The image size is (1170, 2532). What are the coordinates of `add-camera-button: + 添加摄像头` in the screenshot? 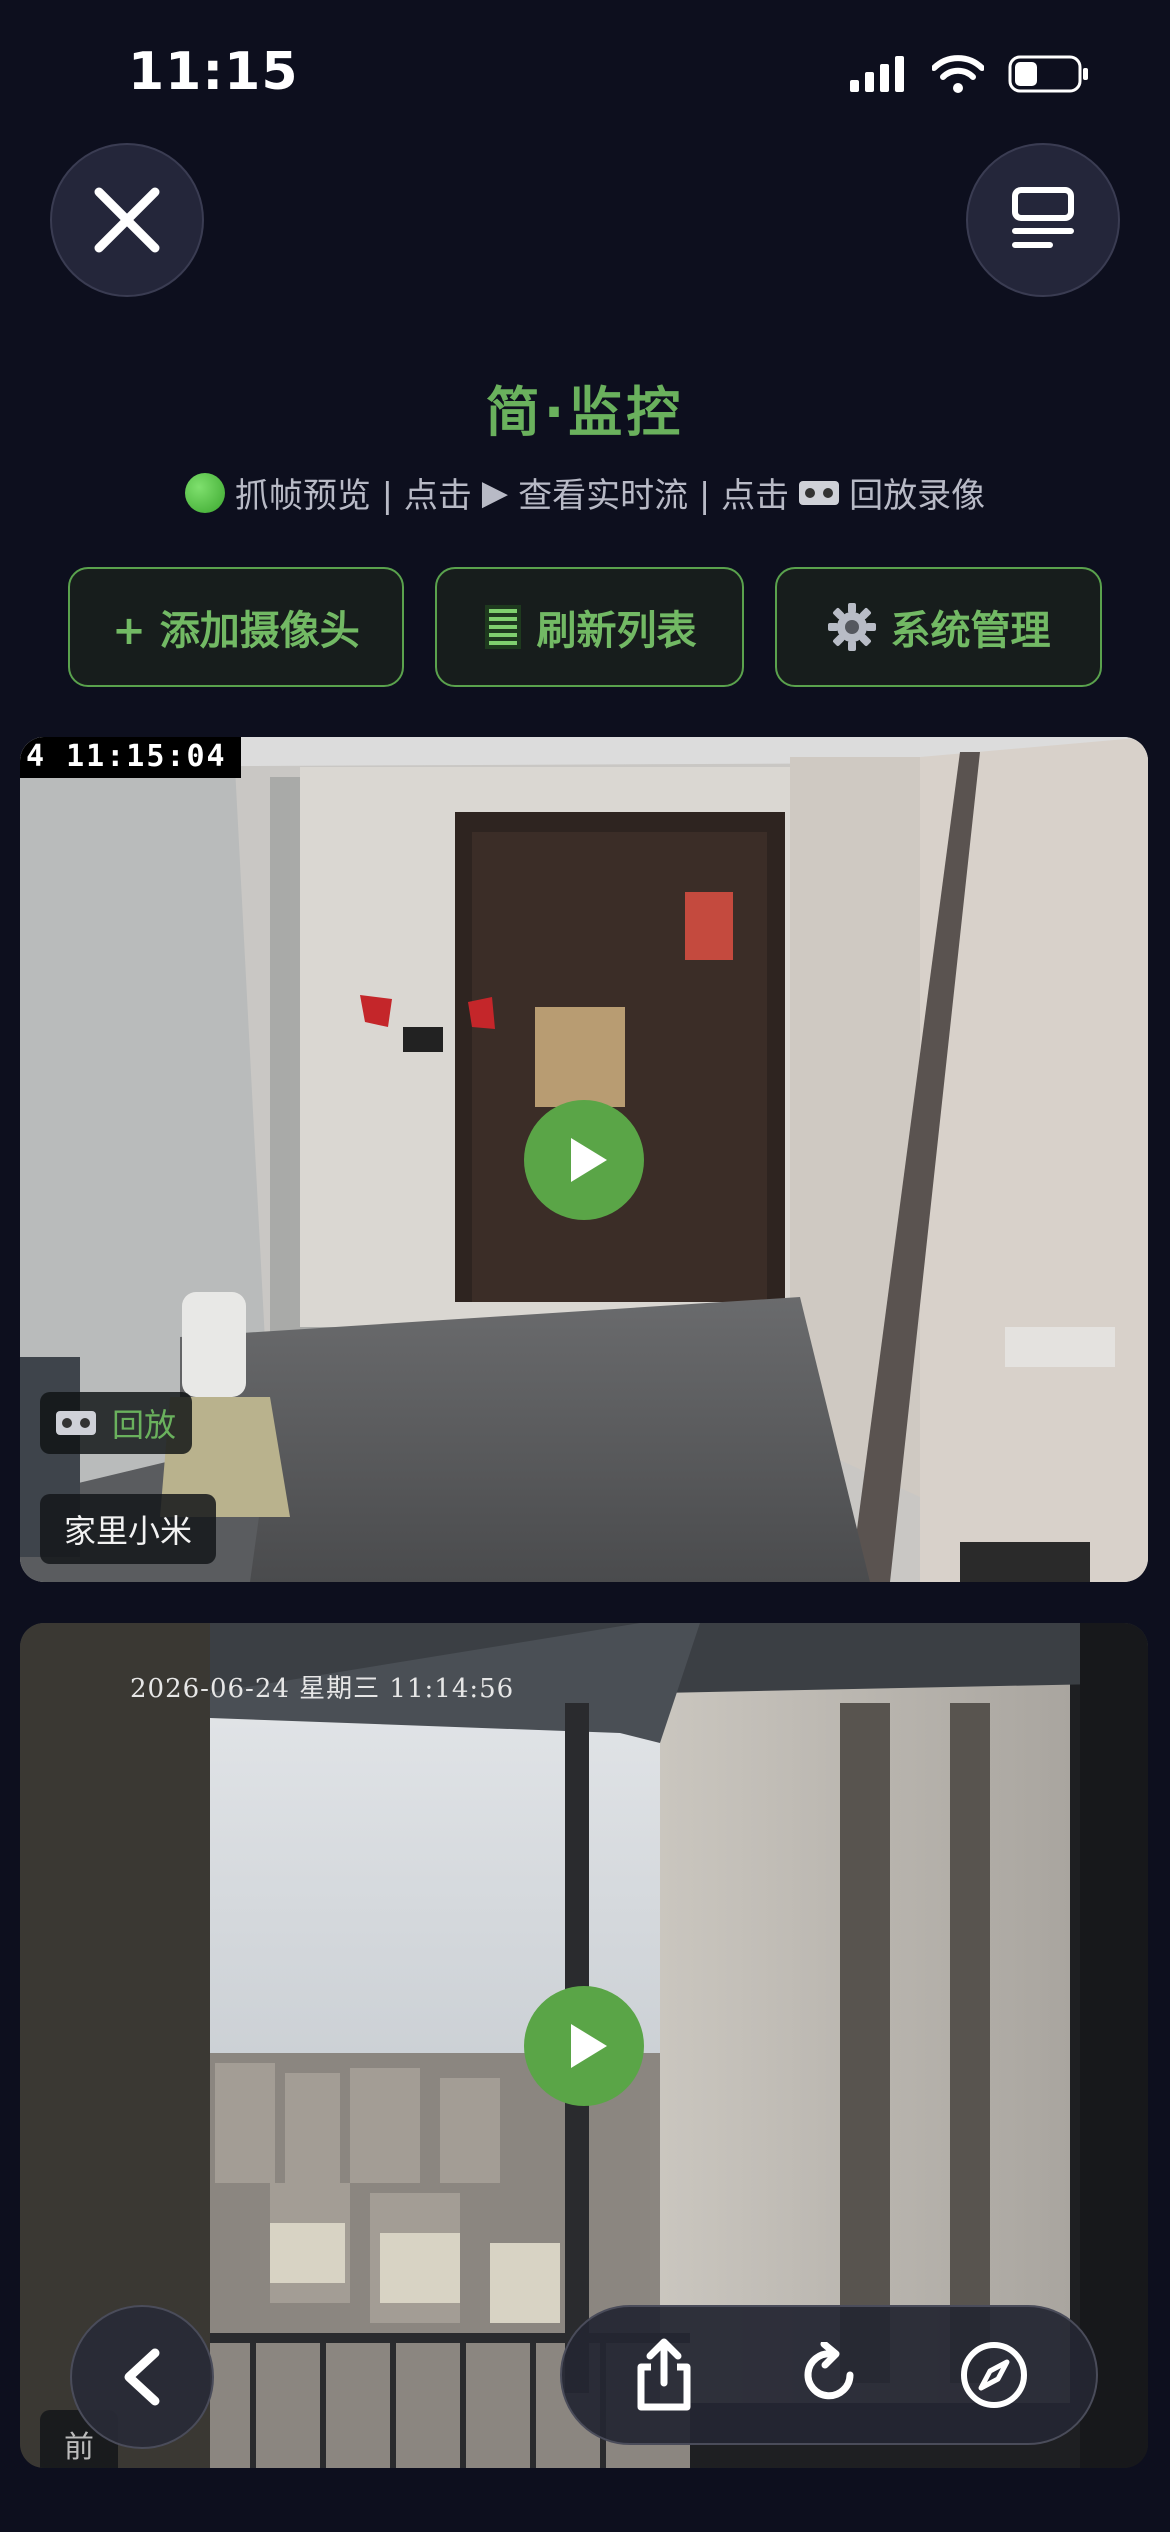 It's located at (236, 627).